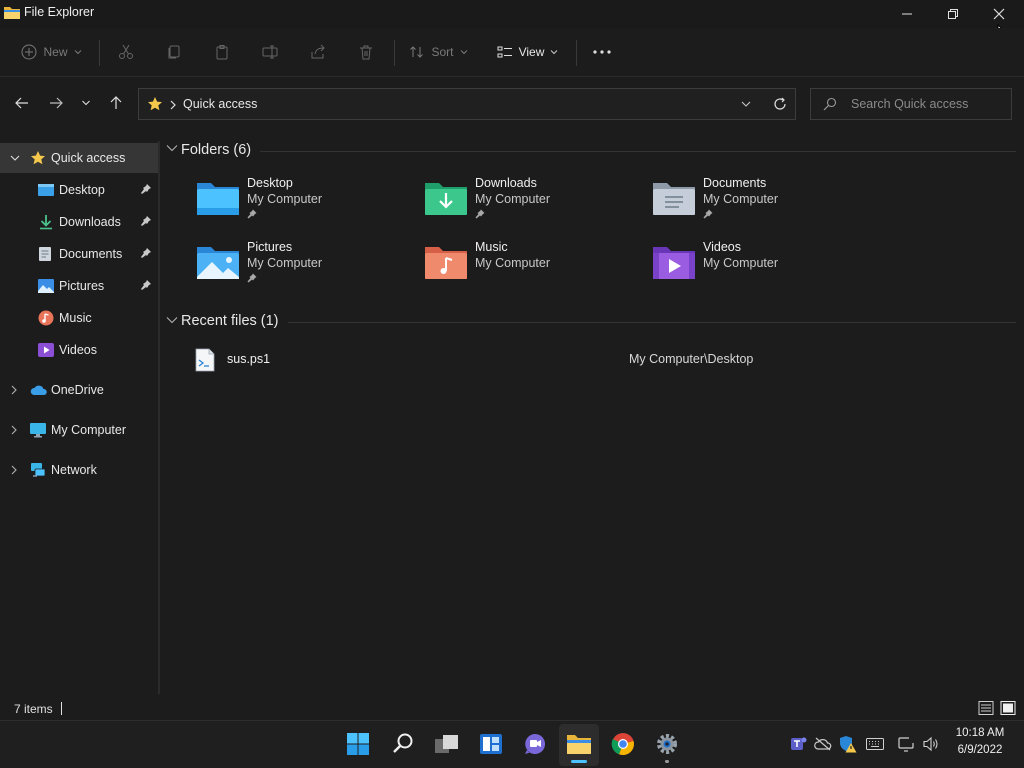 The height and width of the screenshot is (768, 1024). What do you see at coordinates (980, 733) in the screenshot?
I see `clock-time: 10:18 AM` at bounding box center [980, 733].